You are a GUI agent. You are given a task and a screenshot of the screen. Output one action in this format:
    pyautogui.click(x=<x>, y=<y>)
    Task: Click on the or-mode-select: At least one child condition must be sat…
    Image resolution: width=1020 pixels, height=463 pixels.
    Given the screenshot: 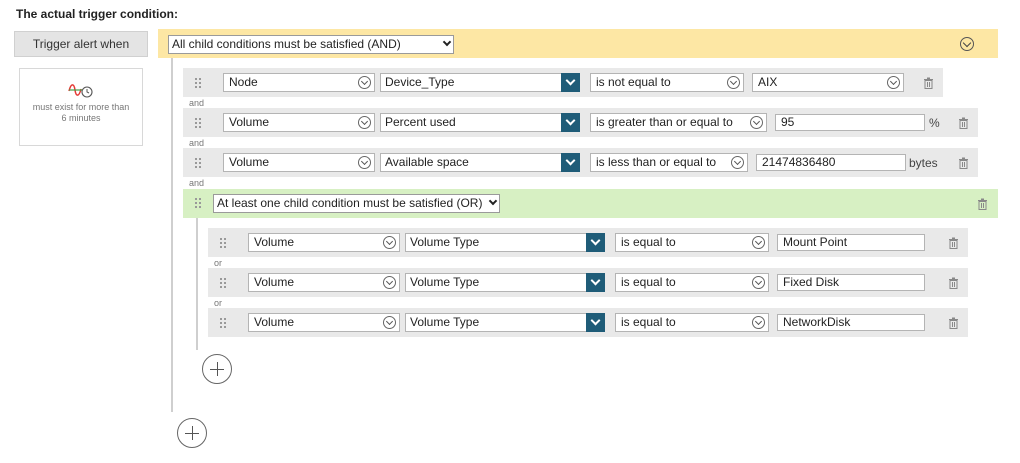 What is the action you would take?
    pyautogui.click(x=356, y=203)
    